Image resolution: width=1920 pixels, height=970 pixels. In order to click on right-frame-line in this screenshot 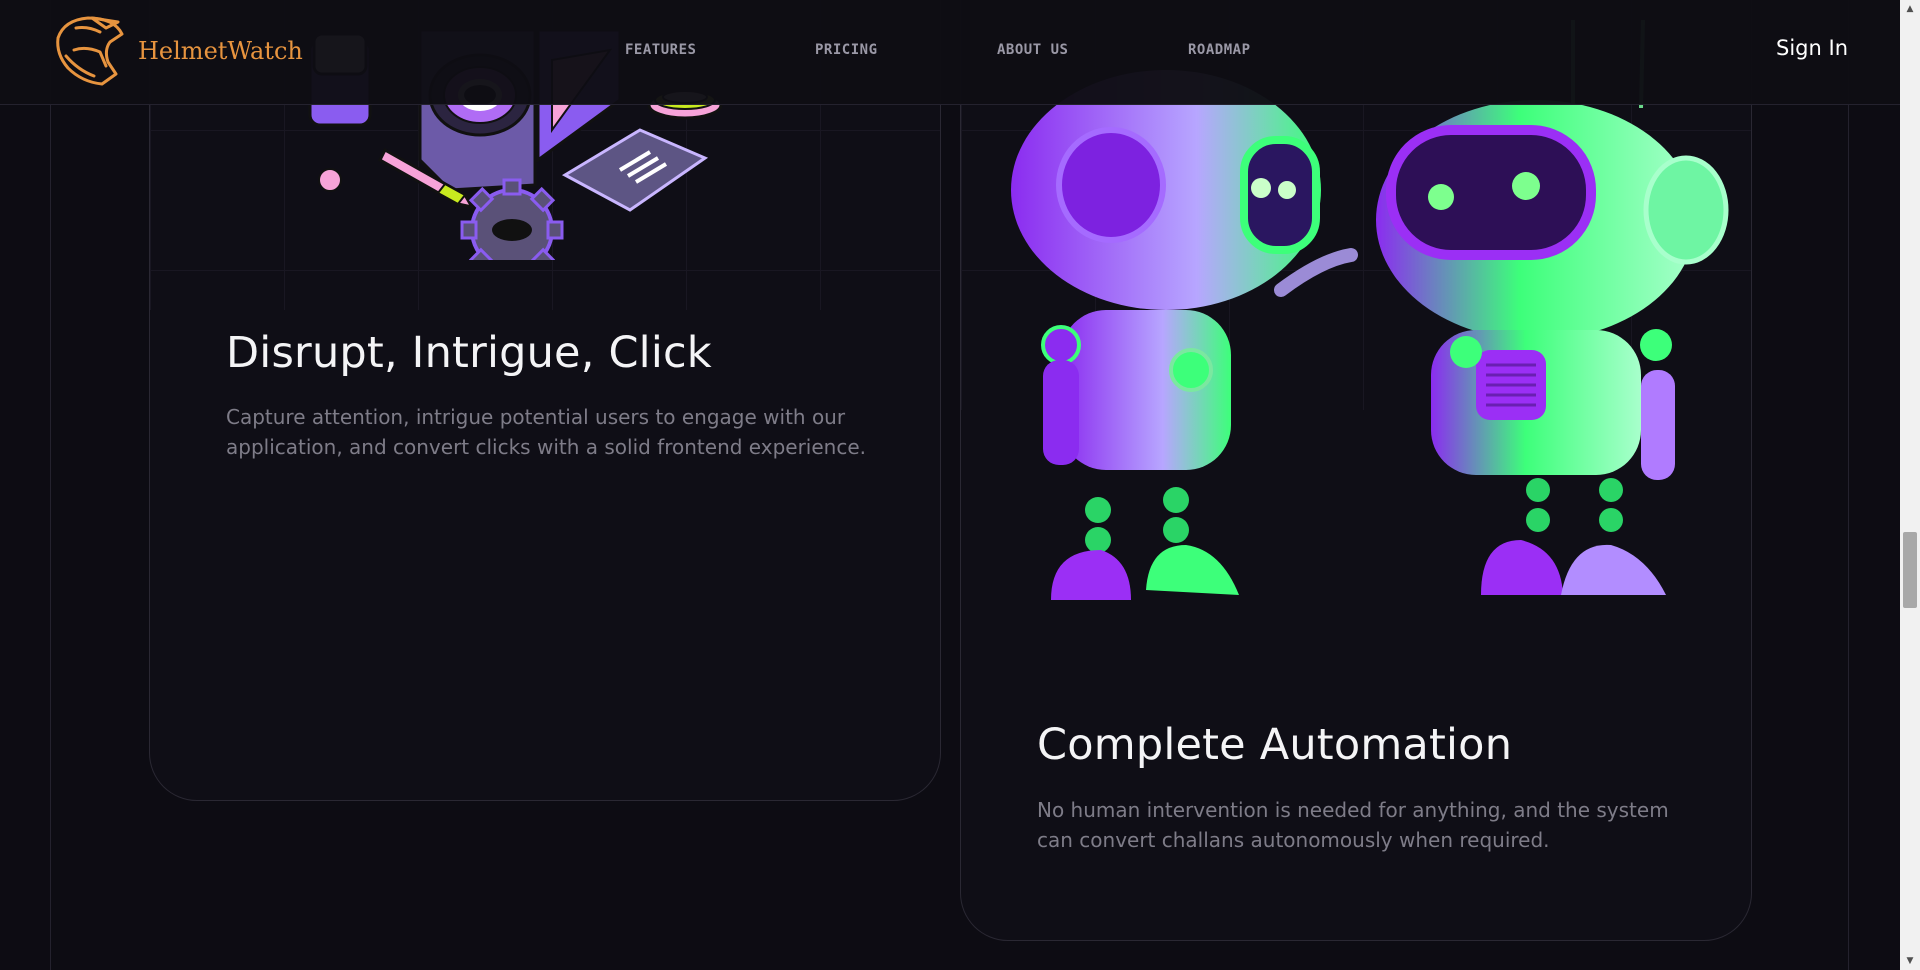, I will do `click(1848, 485)`.